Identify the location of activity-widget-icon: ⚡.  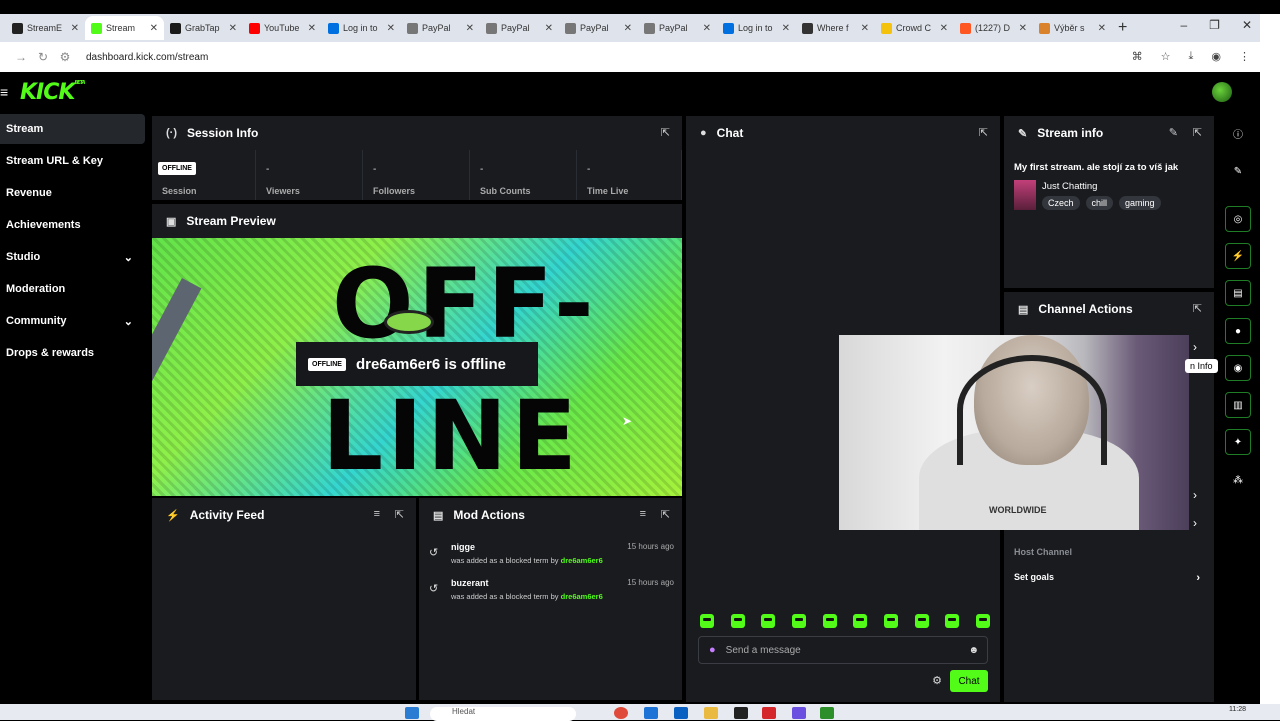
(1238, 256).